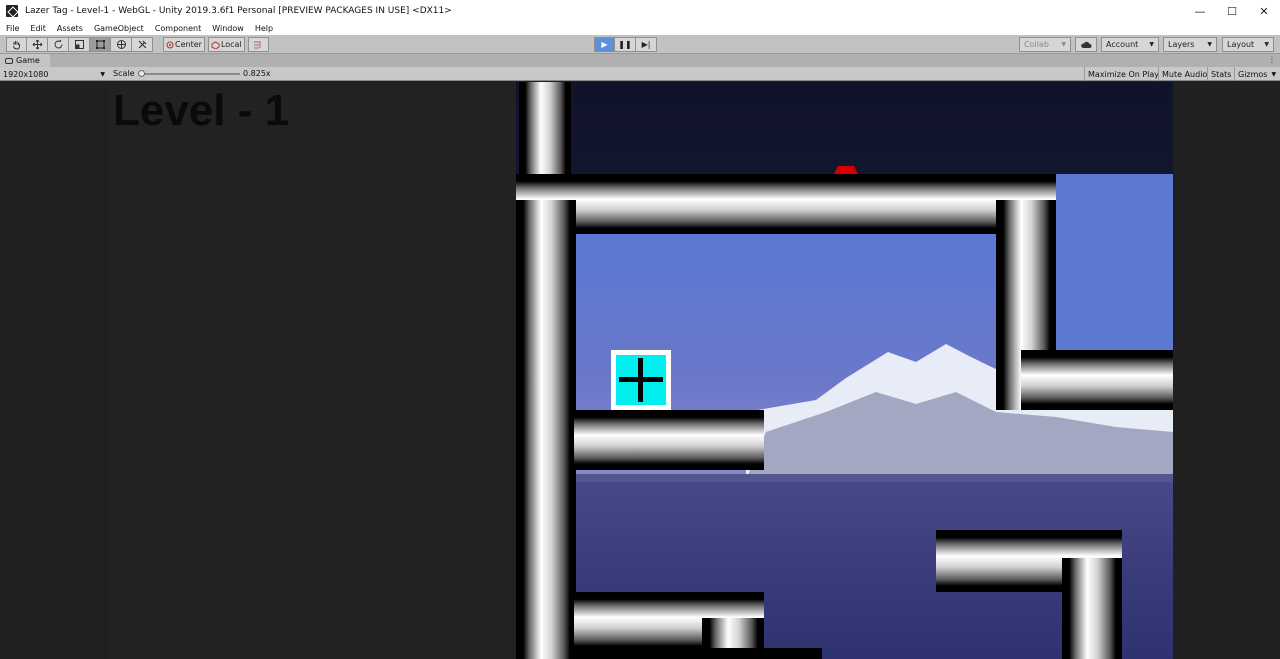 The image size is (1280, 659). I want to click on menu-window: Window, so click(228, 28).